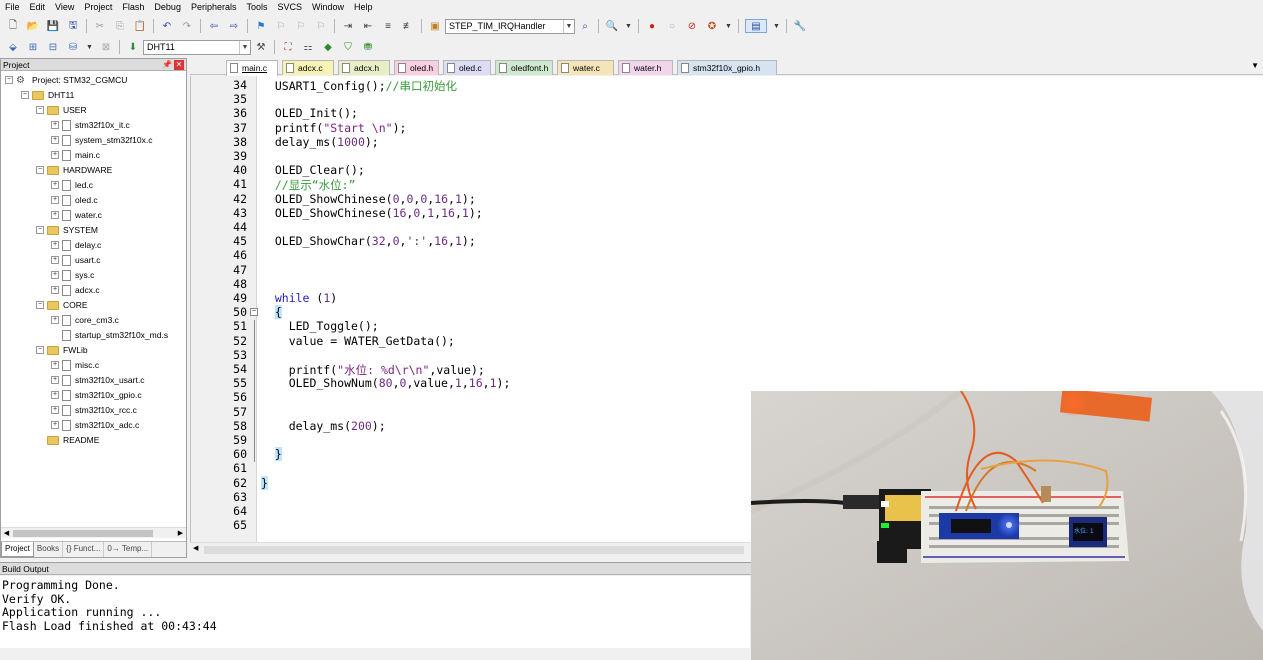 This screenshot has height=660, width=1263. What do you see at coordinates (372, 213) in the screenshot?
I see `code-line: OLED_ShowChinese(16,0,1,16,1);` at bounding box center [372, 213].